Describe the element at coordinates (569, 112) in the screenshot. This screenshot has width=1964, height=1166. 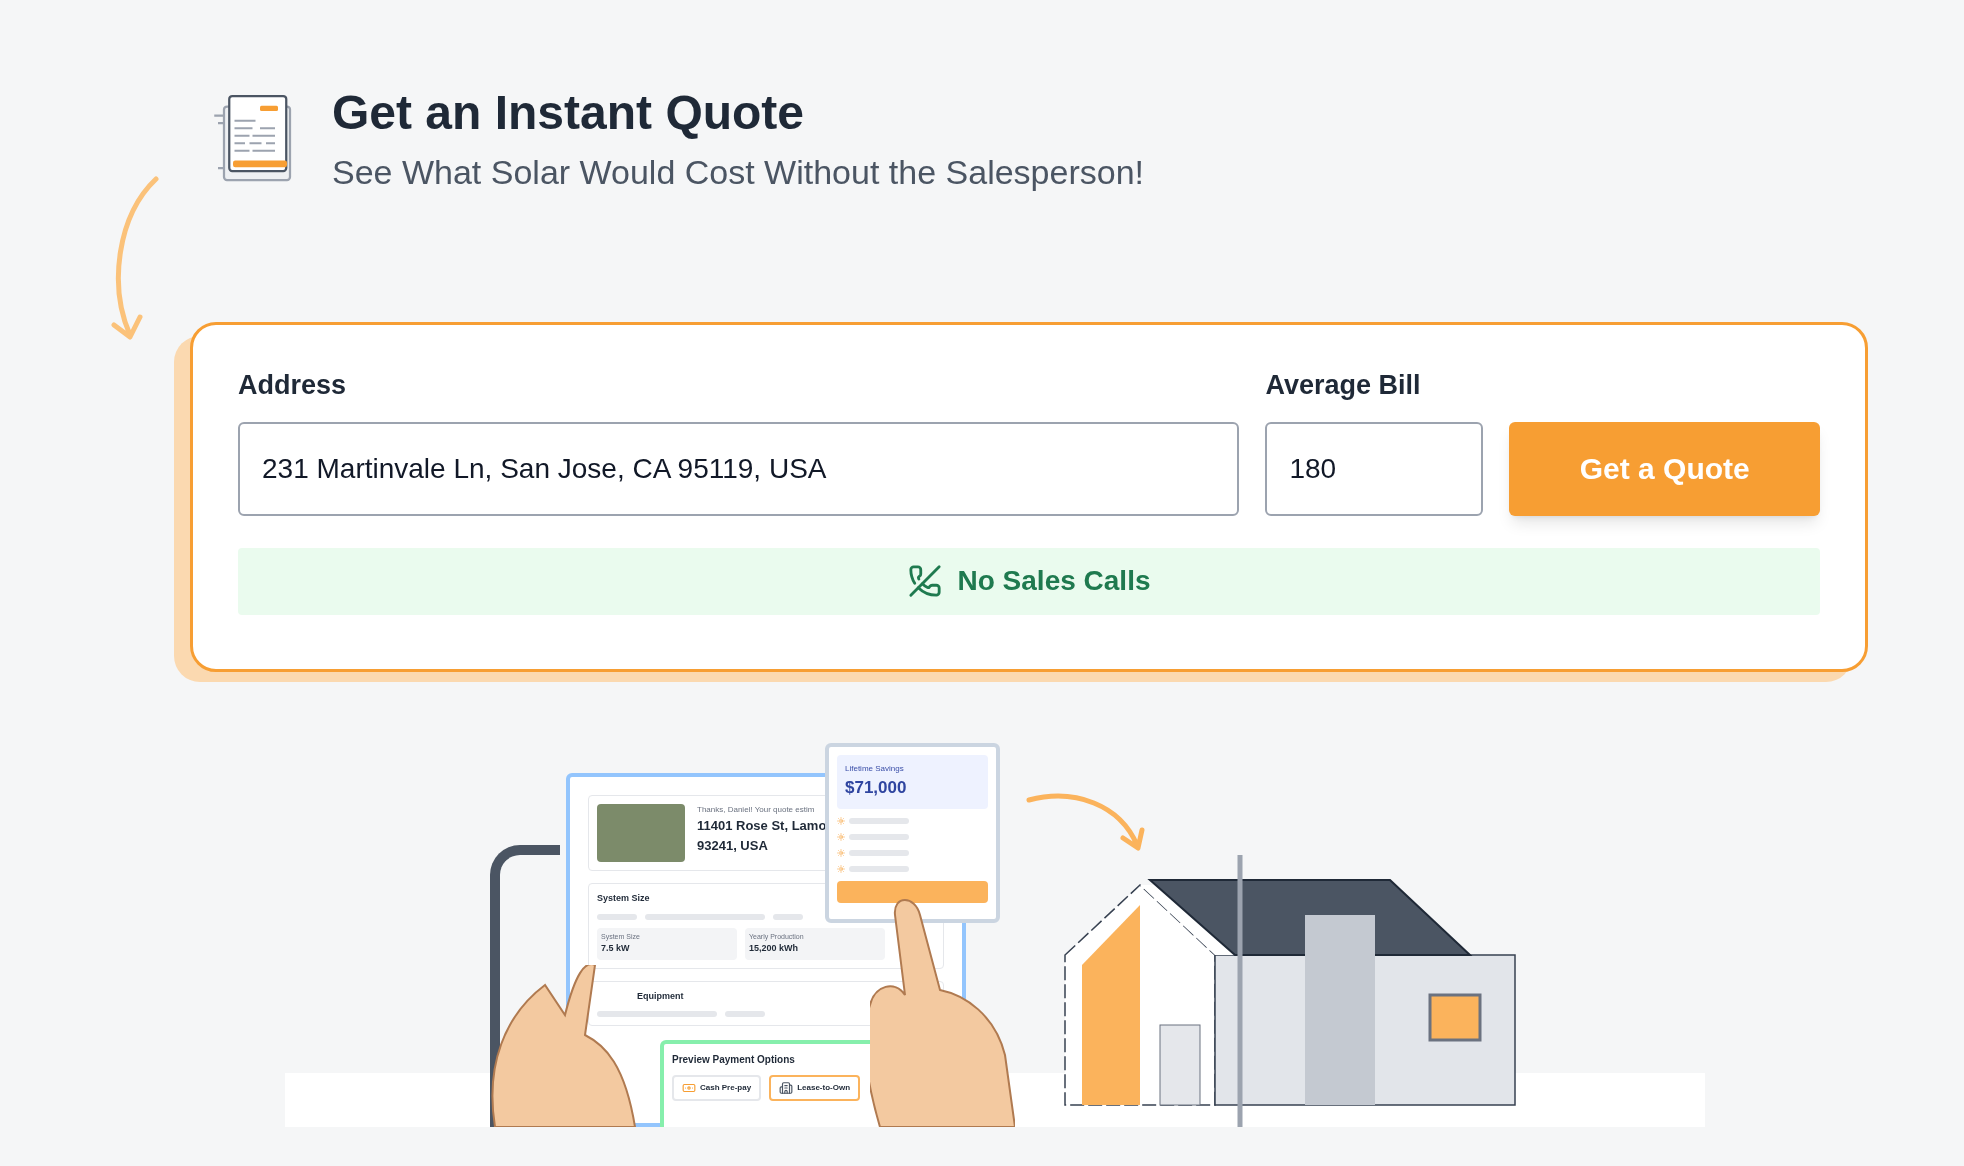
I see `page-title: Get an Instant Quote` at that location.